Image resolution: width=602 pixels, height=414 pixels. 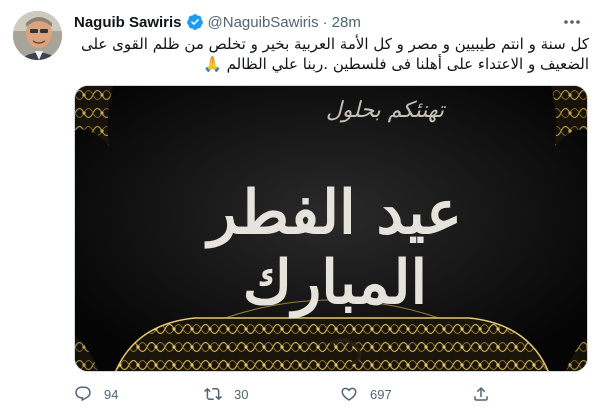 I want to click on reply-button: 94, so click(x=96, y=394).